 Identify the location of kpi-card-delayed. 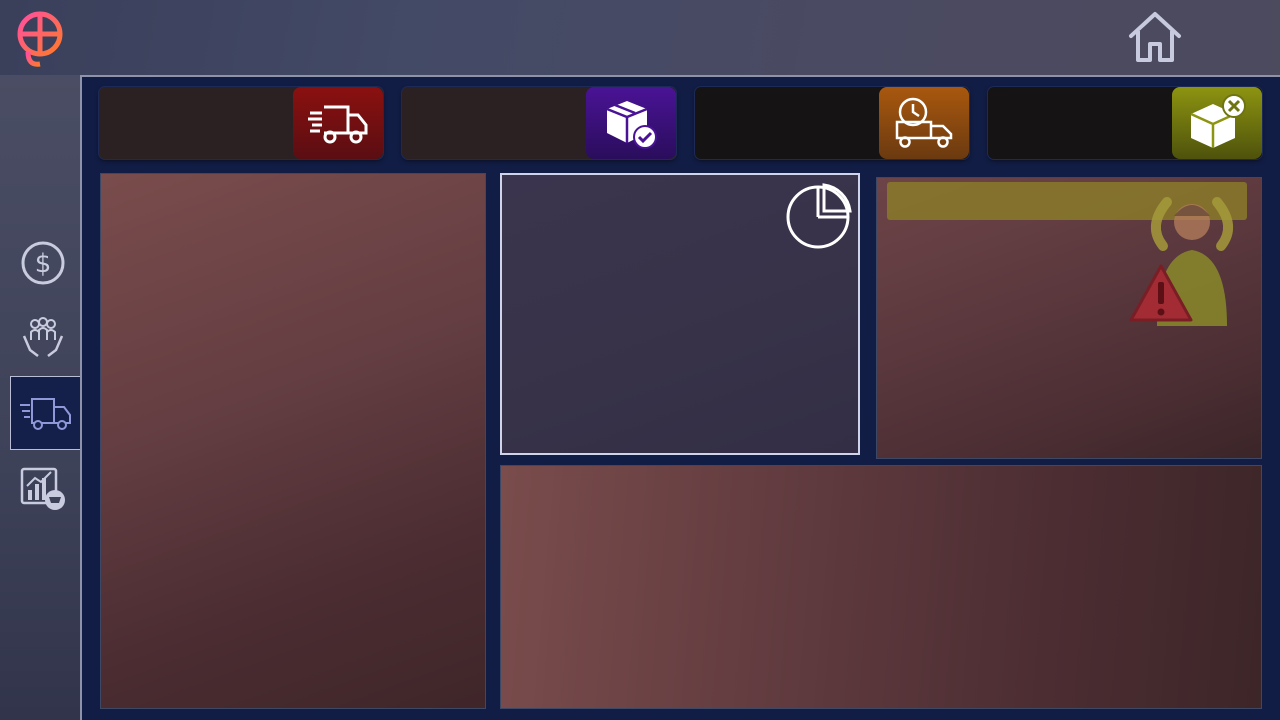
(832, 123).